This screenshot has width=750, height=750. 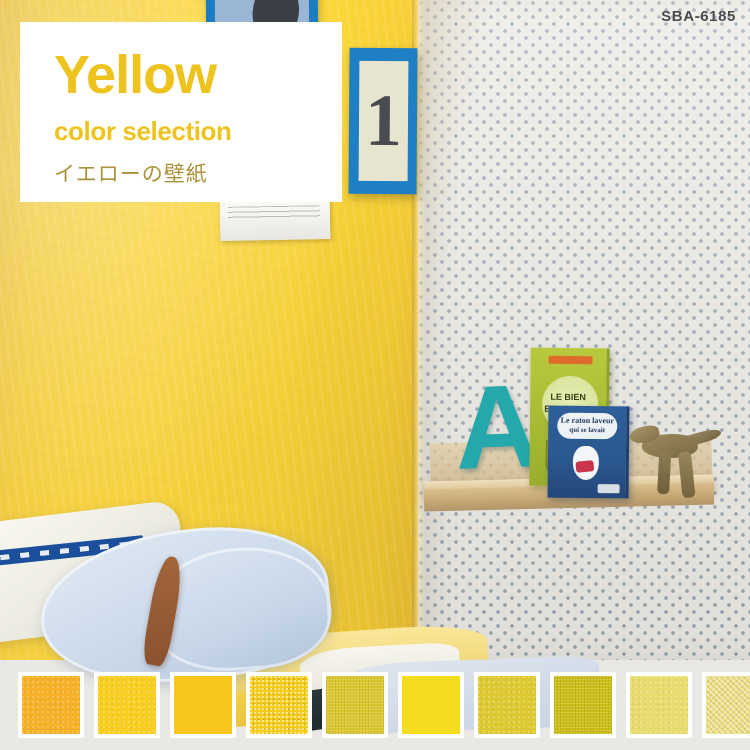 I want to click on caption-card: Yellow color selection イエローの壁紙, so click(x=181, y=112).